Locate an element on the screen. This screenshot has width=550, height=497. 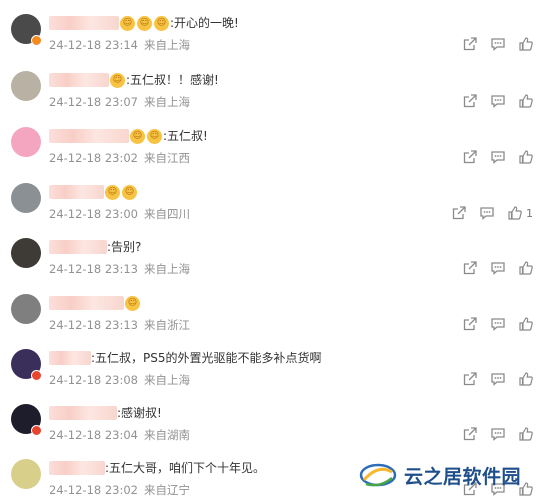
timestamp: 24-12-18 23:14 is located at coordinates (93, 45).